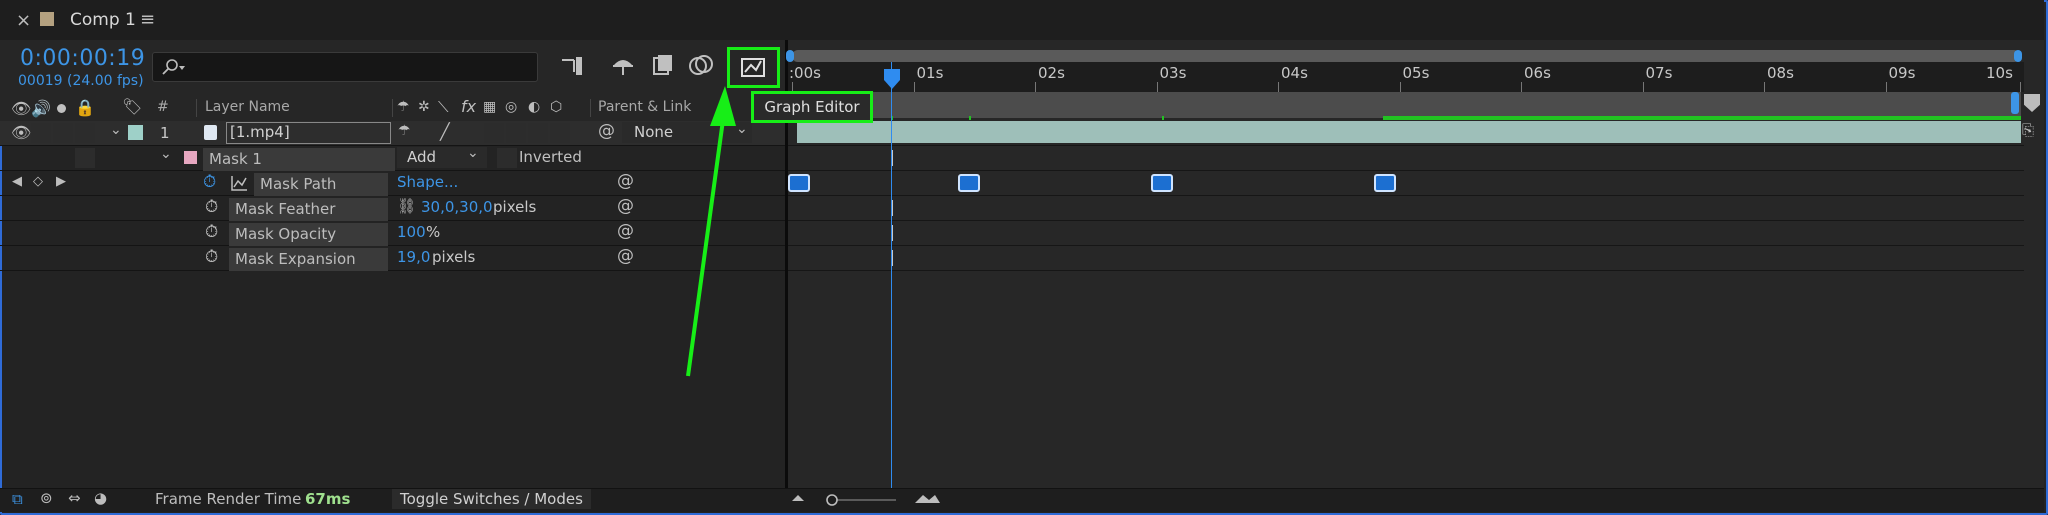 This screenshot has height=515, width=2048. I want to click on pick-whip-icon: @, so click(606, 131).